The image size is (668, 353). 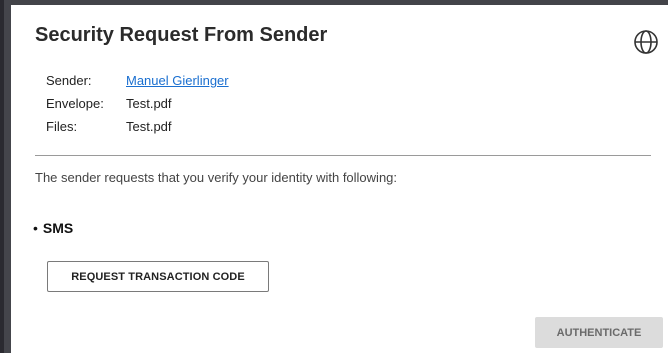 I want to click on sender-link: Manuel Gierlinger, so click(x=177, y=80).